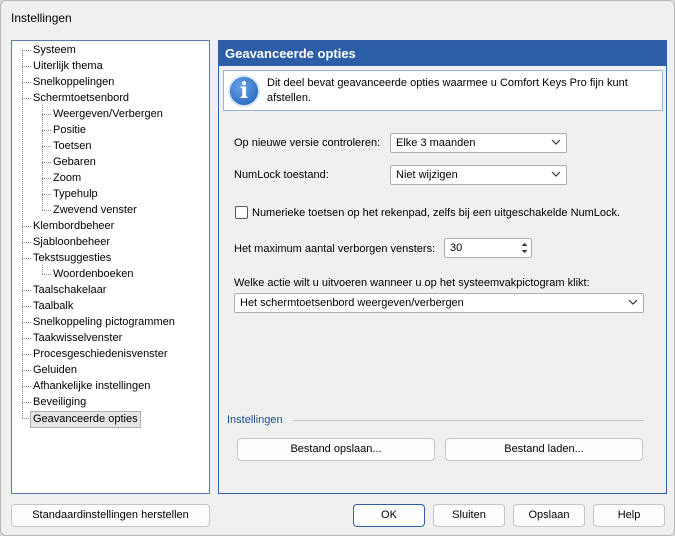 The height and width of the screenshot is (536, 675). Describe the element at coordinates (78, 338) in the screenshot. I see `tree-item-label: Taakwisselvenster` at that location.